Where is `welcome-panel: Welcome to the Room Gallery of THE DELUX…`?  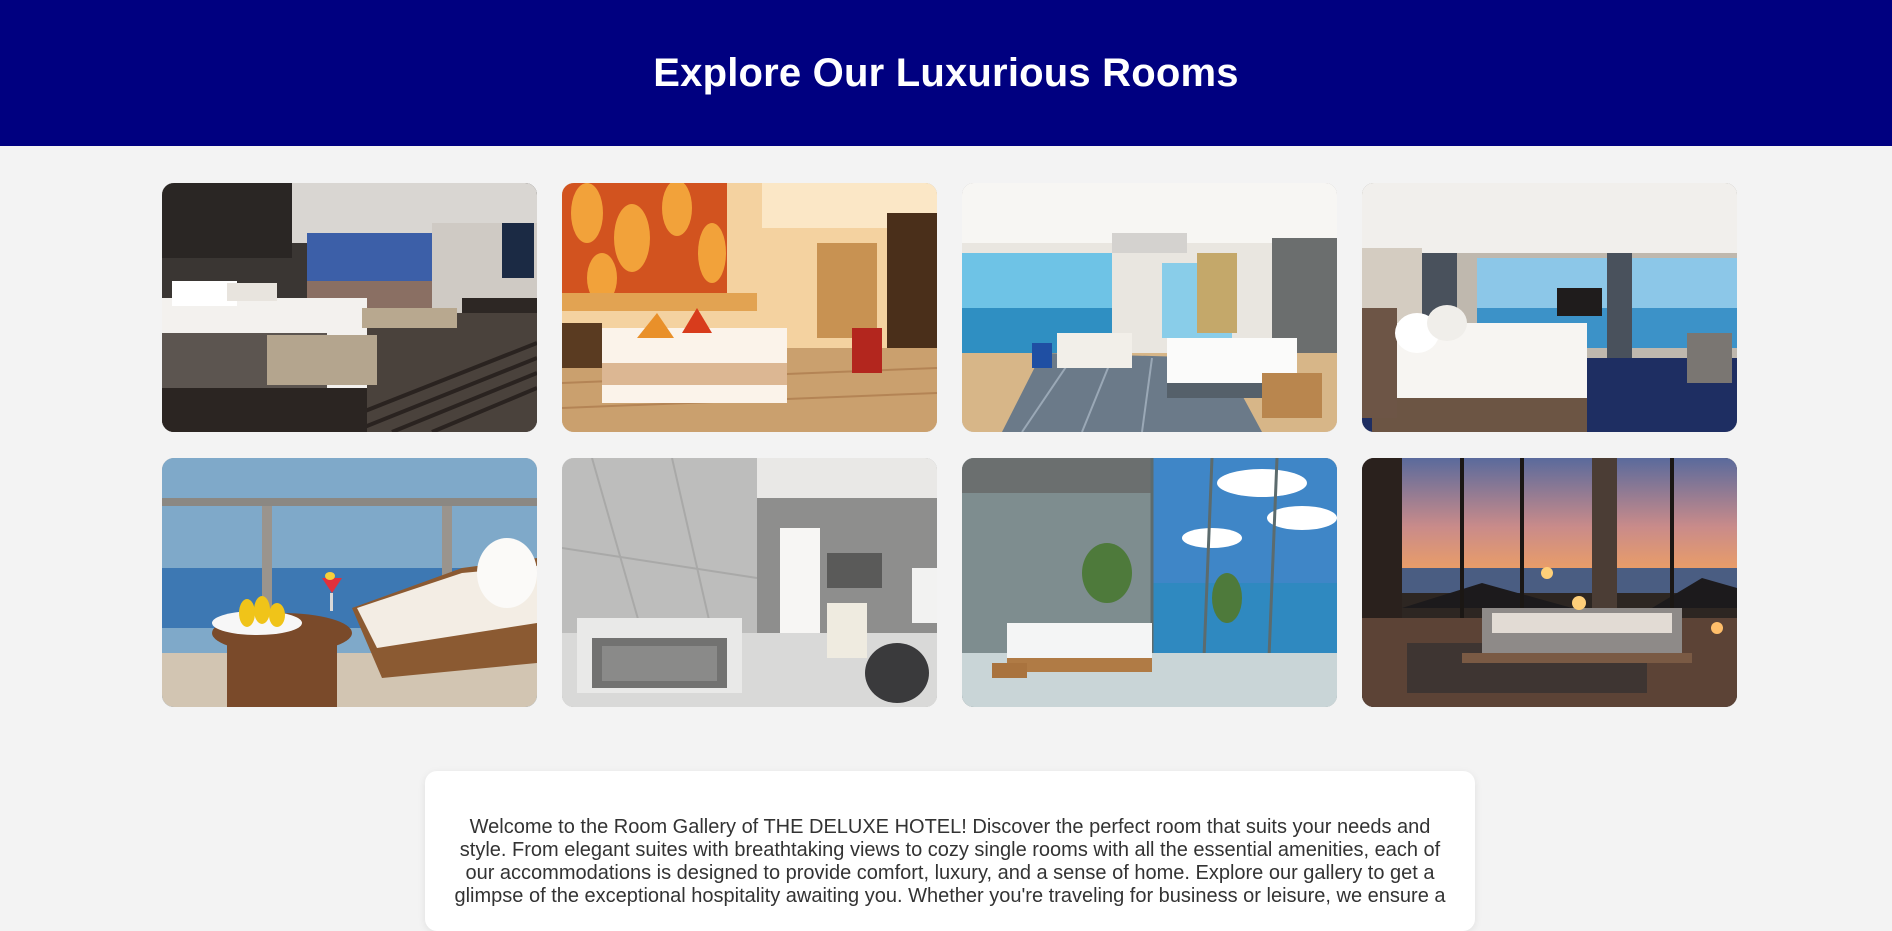
welcome-panel: Welcome to the Room Gallery of THE DELUX… is located at coordinates (950, 851).